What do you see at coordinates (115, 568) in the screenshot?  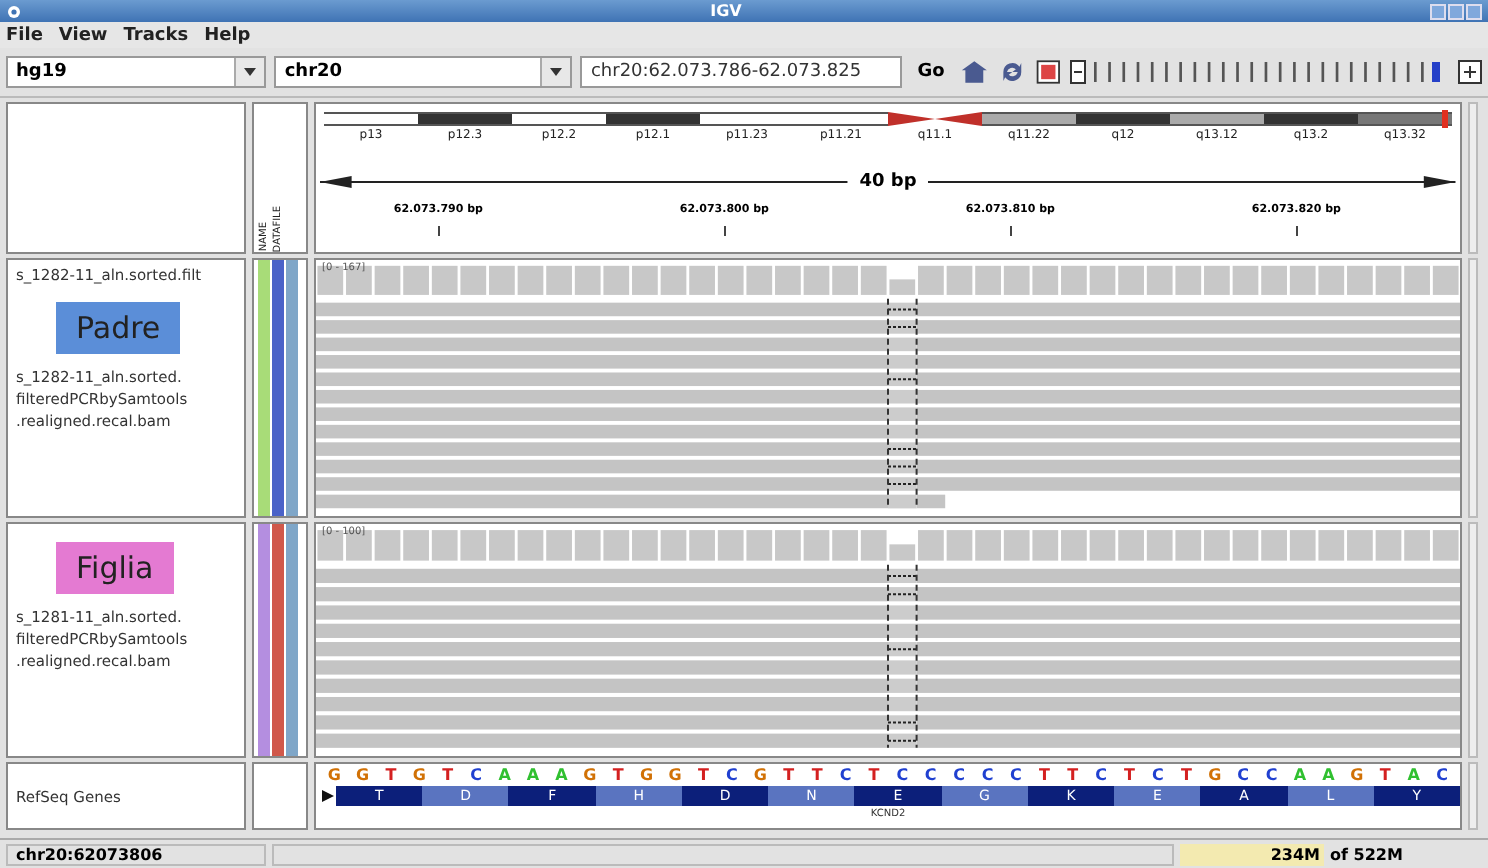 I see `sample-label: Figlia` at bounding box center [115, 568].